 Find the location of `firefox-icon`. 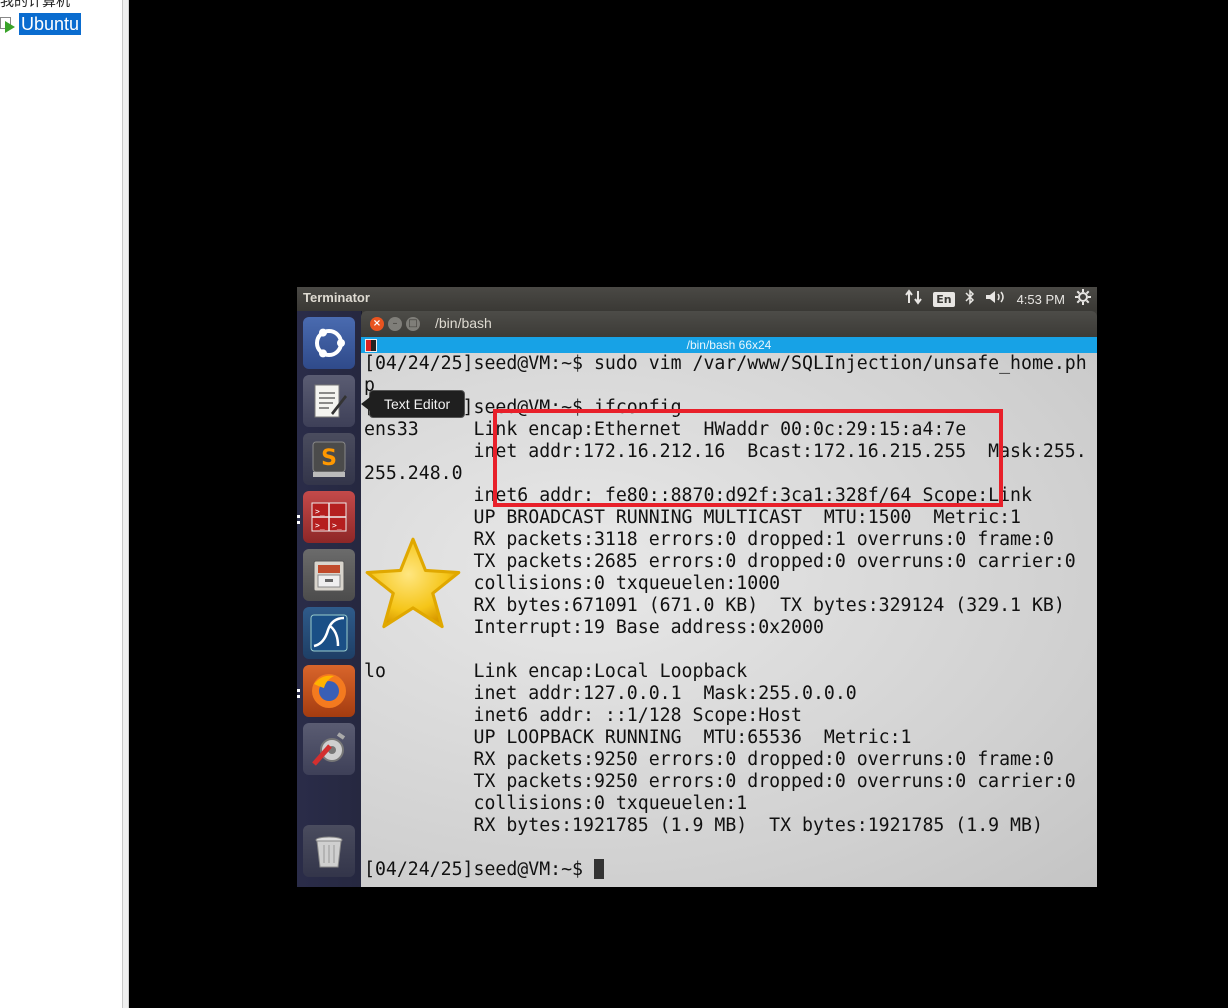

firefox-icon is located at coordinates (329, 691).